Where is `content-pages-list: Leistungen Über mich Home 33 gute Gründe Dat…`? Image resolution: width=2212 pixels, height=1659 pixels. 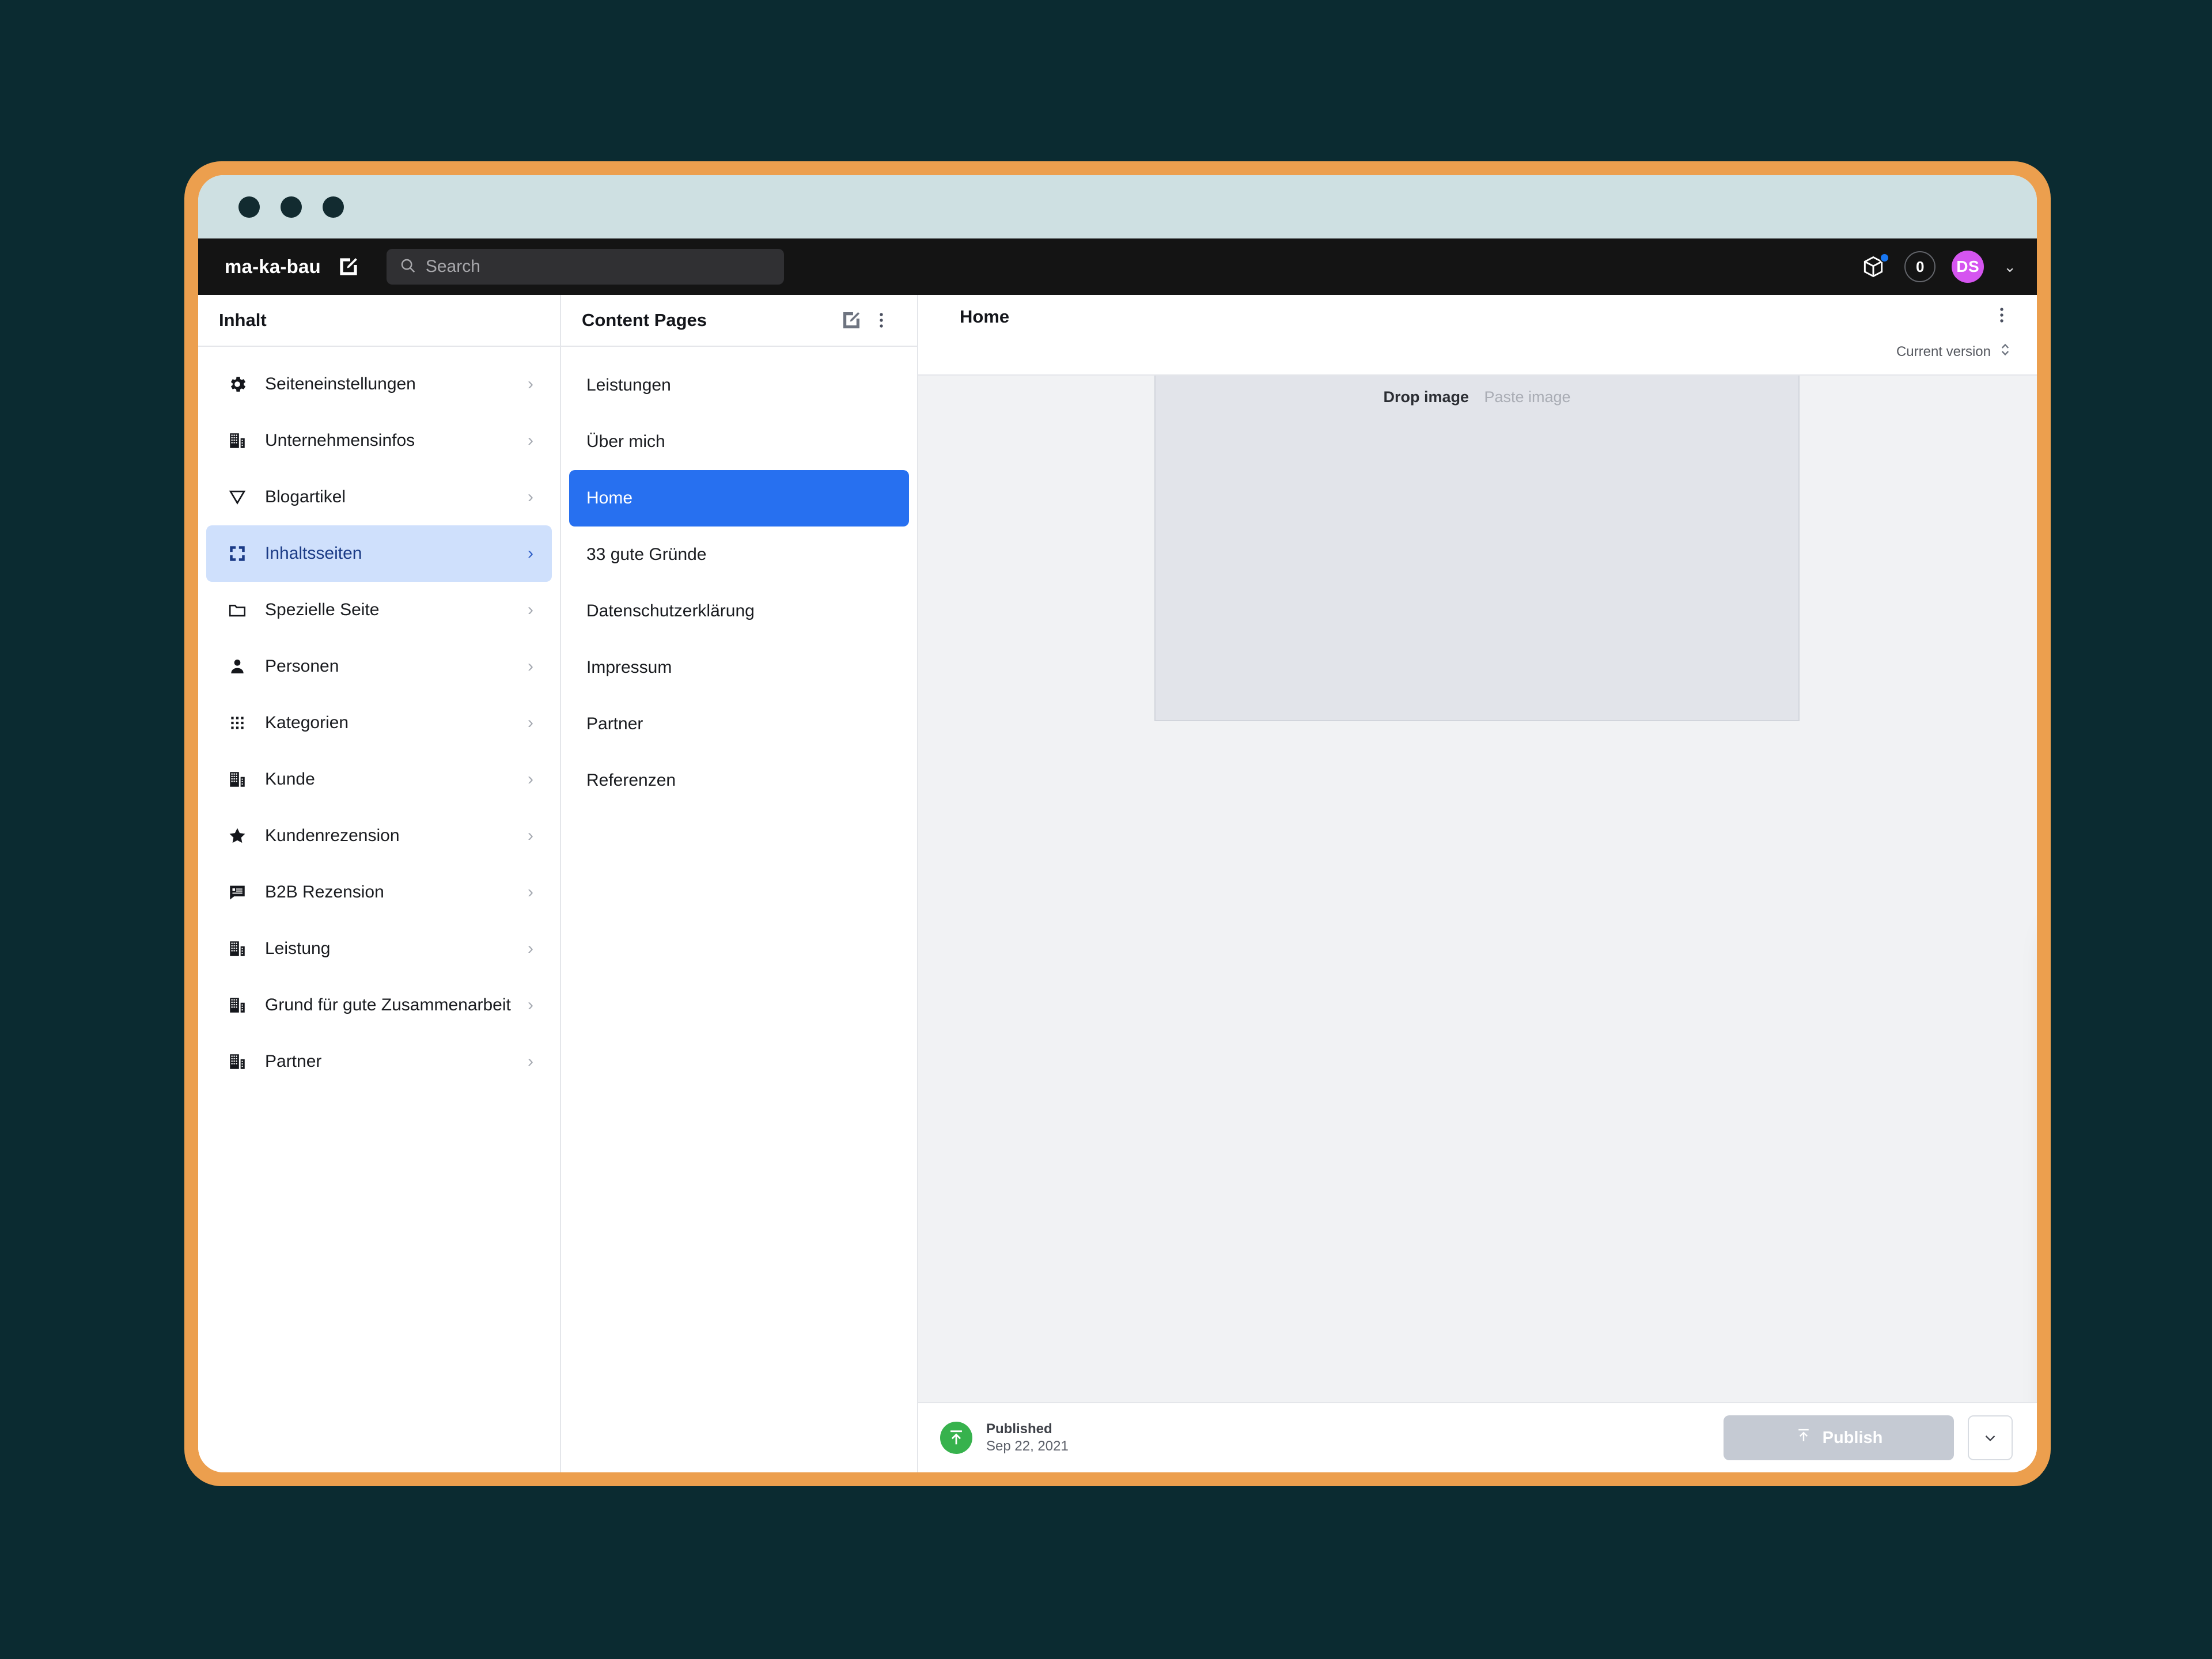
content-pages-list: Leistungen Über mich Home 33 gute Gründe Dat… is located at coordinates (739, 578).